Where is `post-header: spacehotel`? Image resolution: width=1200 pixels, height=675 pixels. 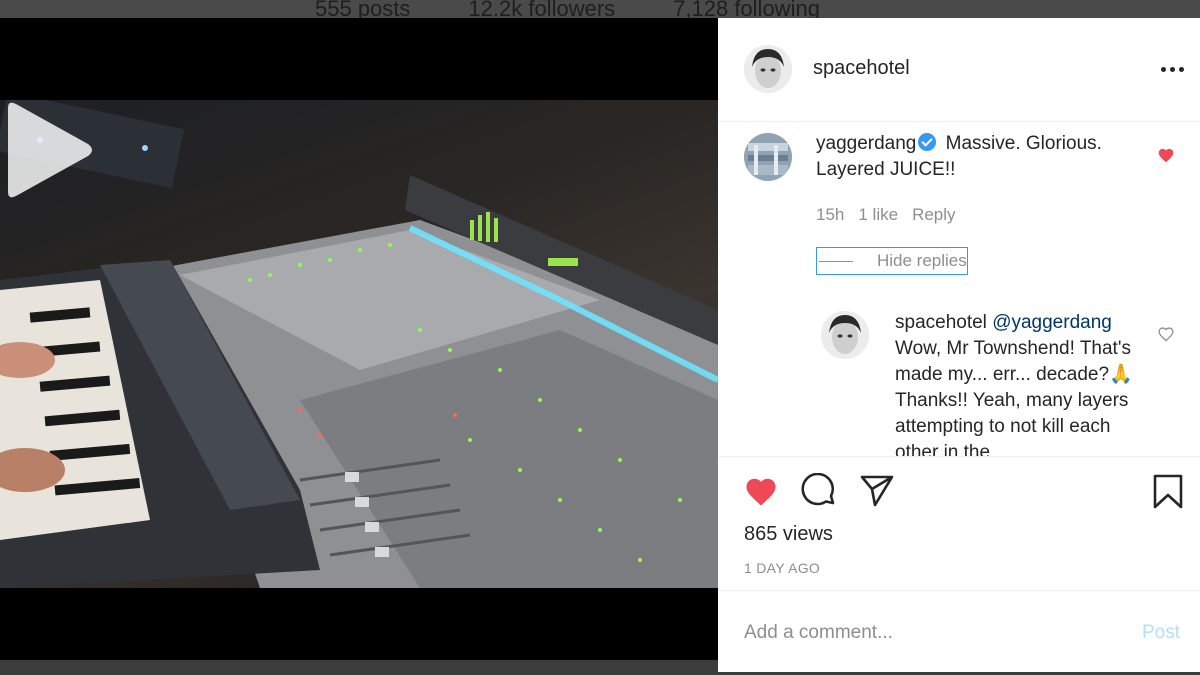
post-header: spacehotel is located at coordinates (959, 70).